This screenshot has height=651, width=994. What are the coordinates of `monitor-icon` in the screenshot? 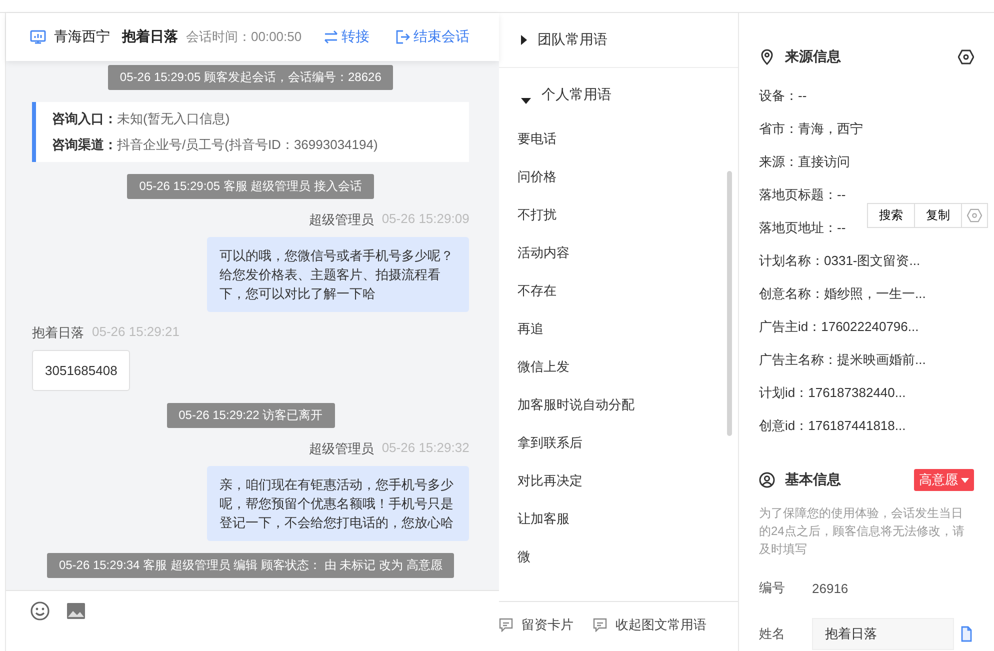 It's located at (38, 37).